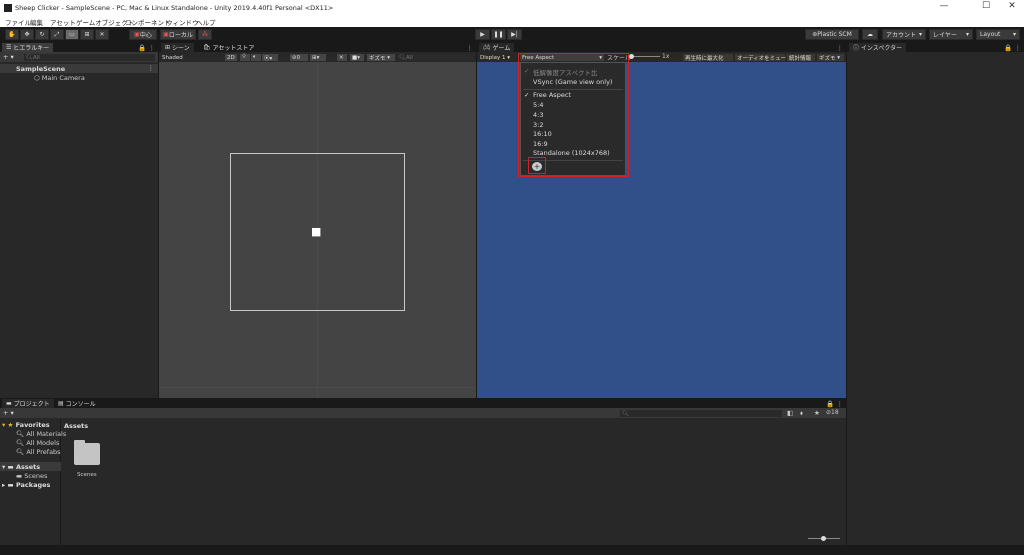 The width and height of the screenshot is (1024, 555). What do you see at coordinates (38, 452) in the screenshot?
I see `tree-all-prefabs: 🔍︎ All Prefabs` at bounding box center [38, 452].